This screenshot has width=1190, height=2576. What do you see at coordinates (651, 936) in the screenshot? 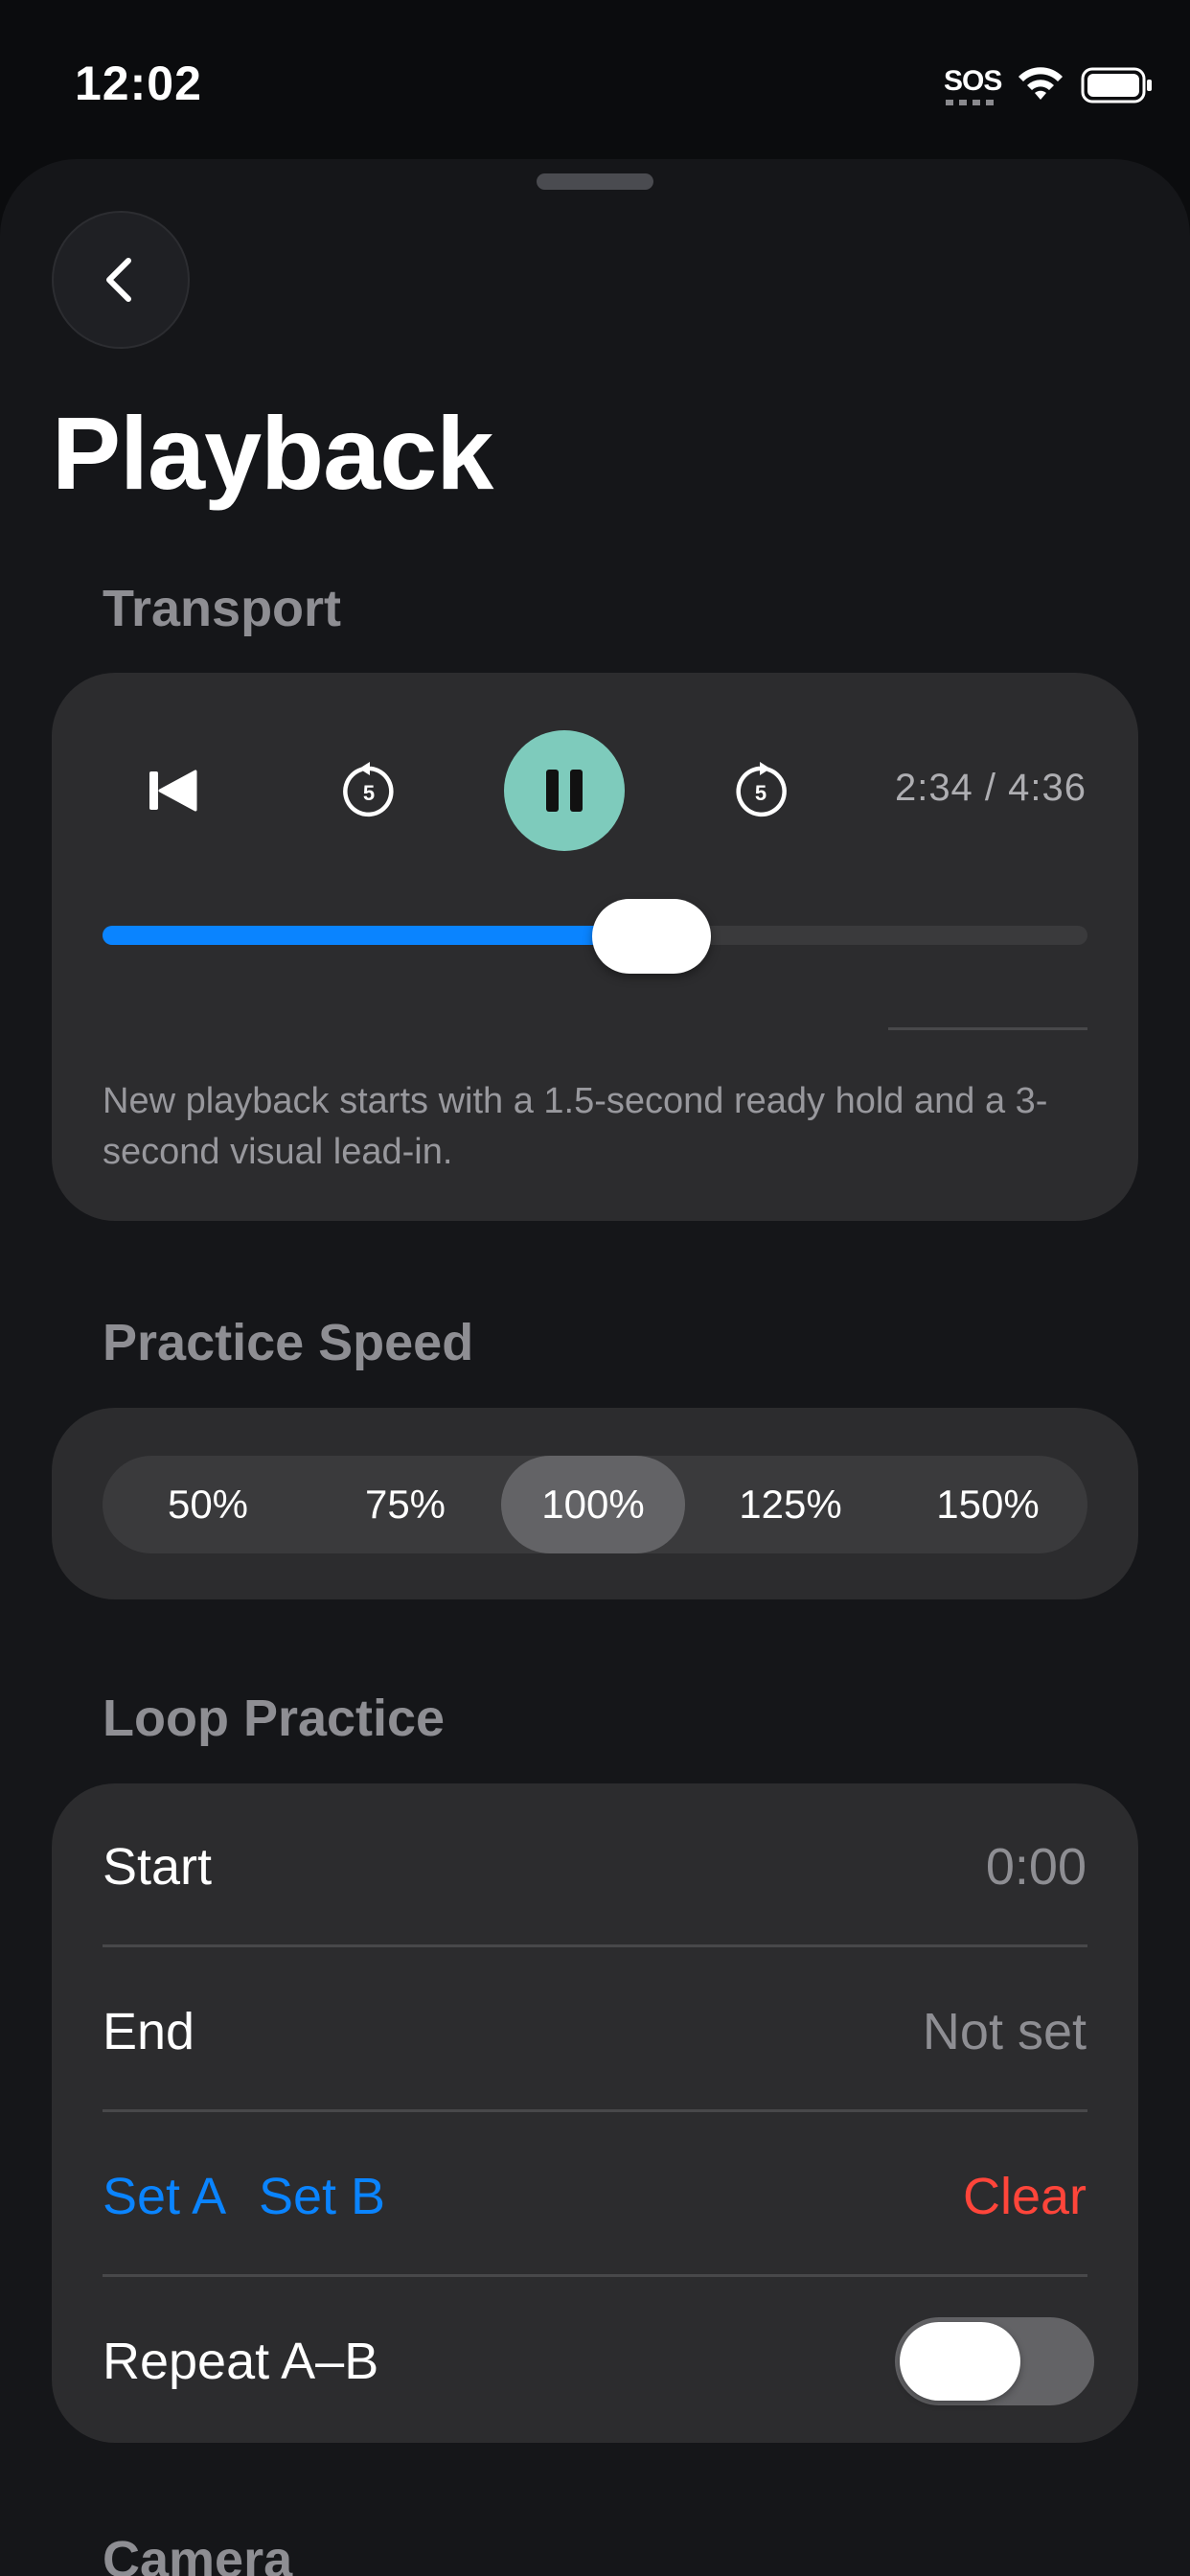
I see `playback-slider-thumb` at bounding box center [651, 936].